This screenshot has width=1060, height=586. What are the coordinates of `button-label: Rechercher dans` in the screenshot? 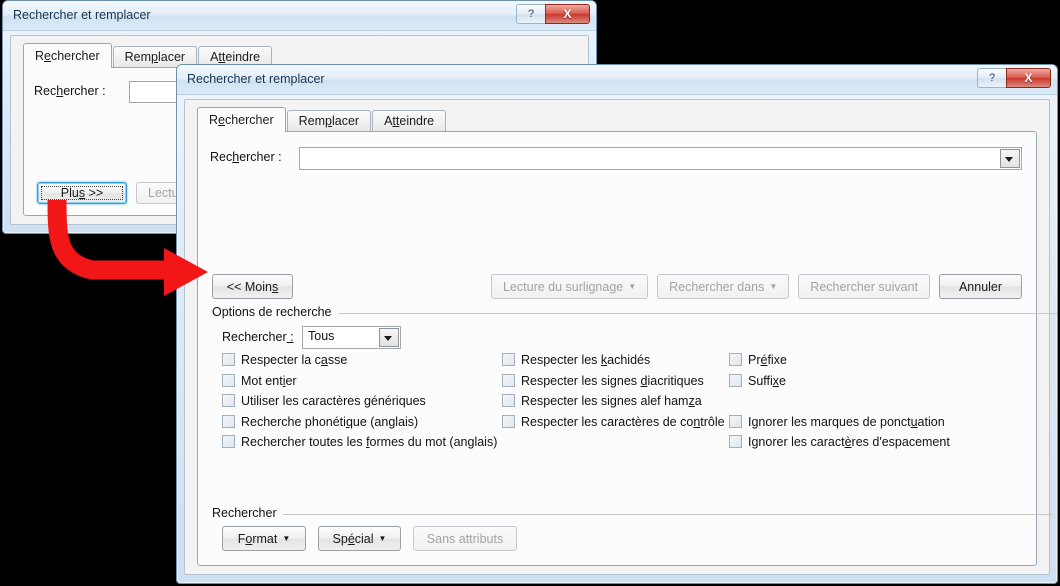 It's located at (717, 286).